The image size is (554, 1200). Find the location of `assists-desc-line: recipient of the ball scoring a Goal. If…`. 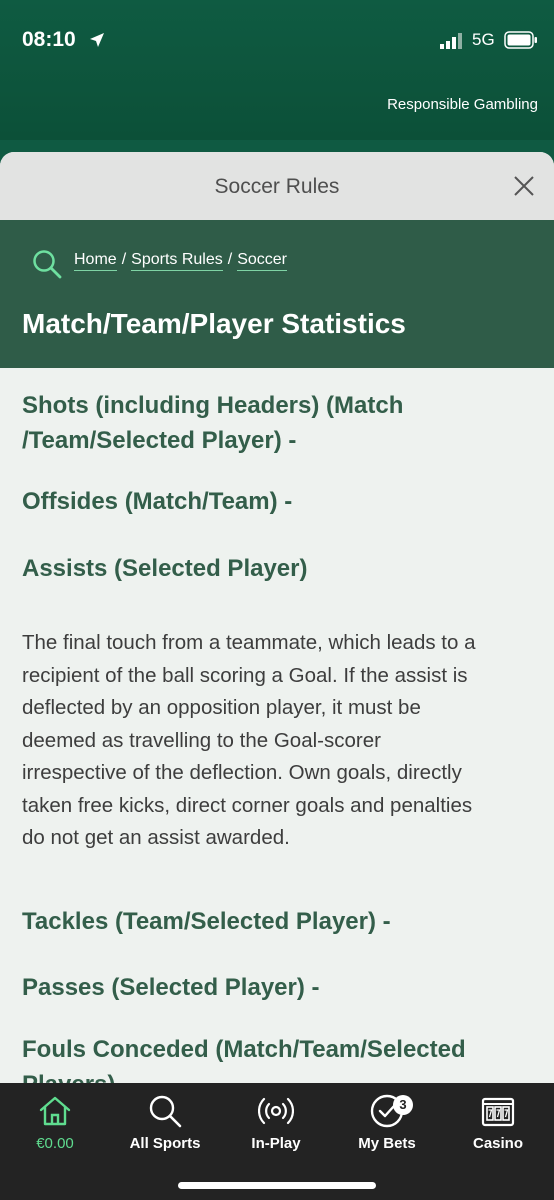

assists-desc-line: recipient of the ball scoring a Goal. If… is located at coordinates (245, 675).